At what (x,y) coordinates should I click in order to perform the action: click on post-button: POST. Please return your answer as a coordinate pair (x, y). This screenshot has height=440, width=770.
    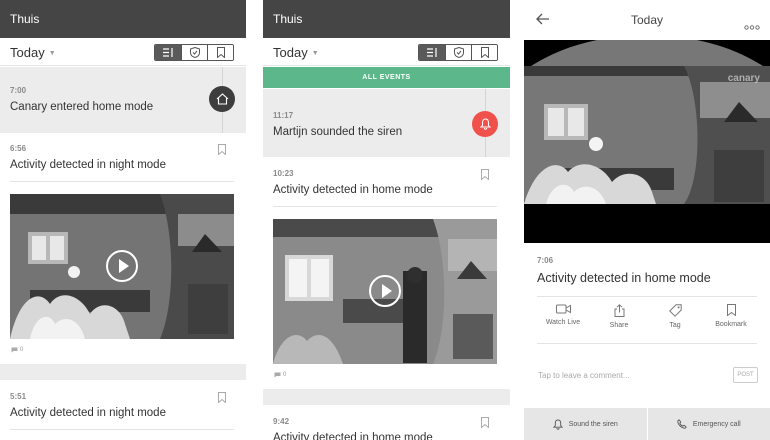
    Looking at the image, I should click on (745, 375).